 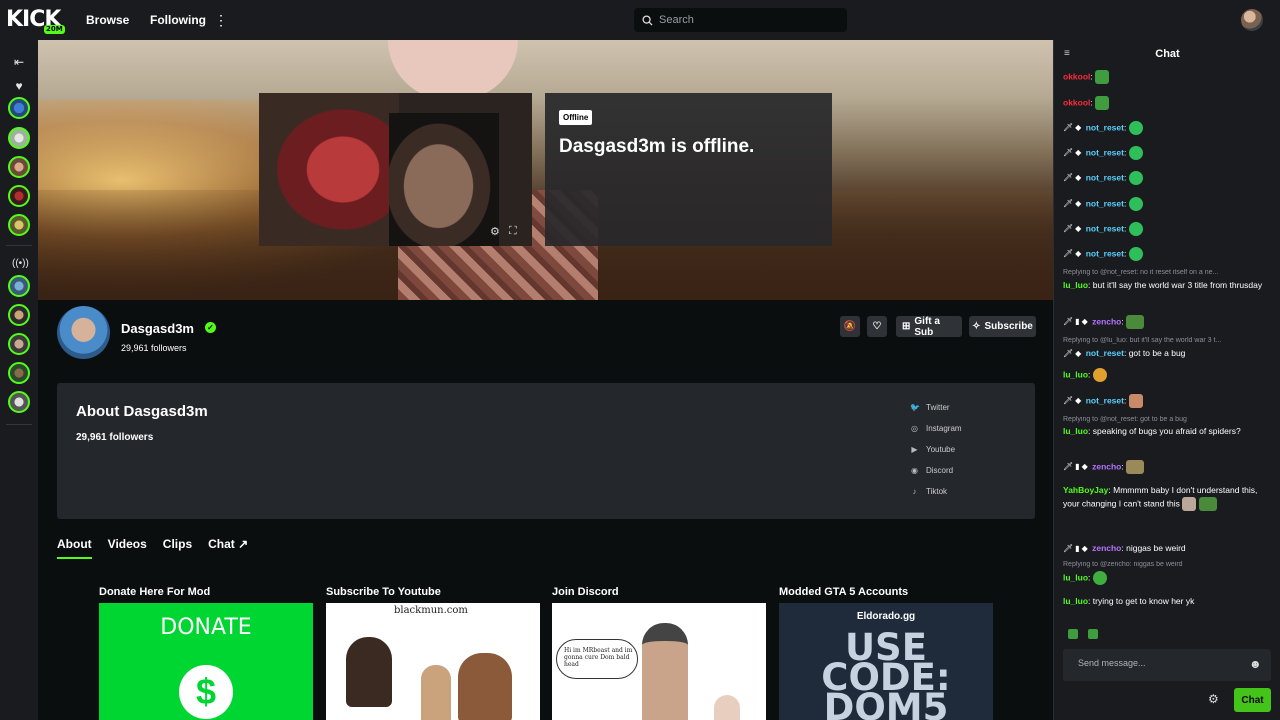 What do you see at coordinates (74, 548) in the screenshot?
I see `tab-about: About` at bounding box center [74, 548].